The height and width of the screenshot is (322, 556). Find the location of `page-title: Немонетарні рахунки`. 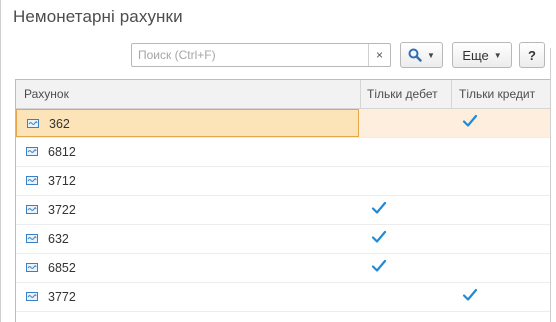

page-title: Немонетарні рахунки is located at coordinates (98, 16).